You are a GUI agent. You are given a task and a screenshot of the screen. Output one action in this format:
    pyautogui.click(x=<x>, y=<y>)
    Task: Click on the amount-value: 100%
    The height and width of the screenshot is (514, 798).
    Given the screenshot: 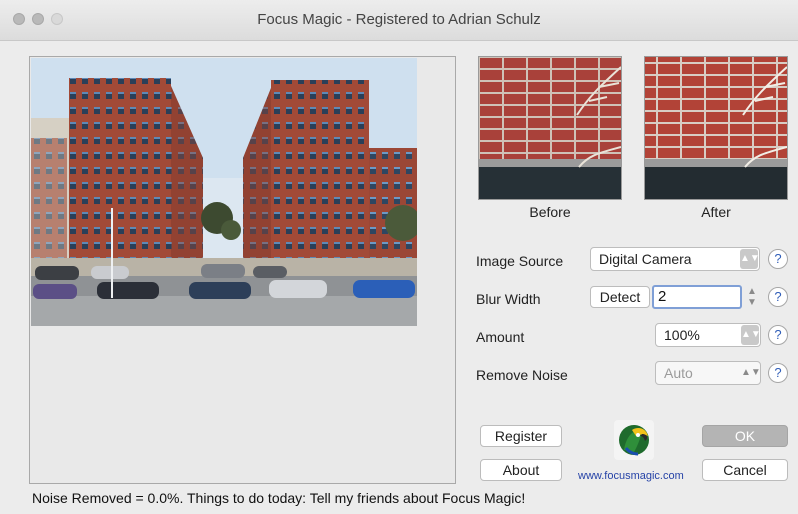 What is the action you would take?
    pyautogui.click(x=682, y=335)
    